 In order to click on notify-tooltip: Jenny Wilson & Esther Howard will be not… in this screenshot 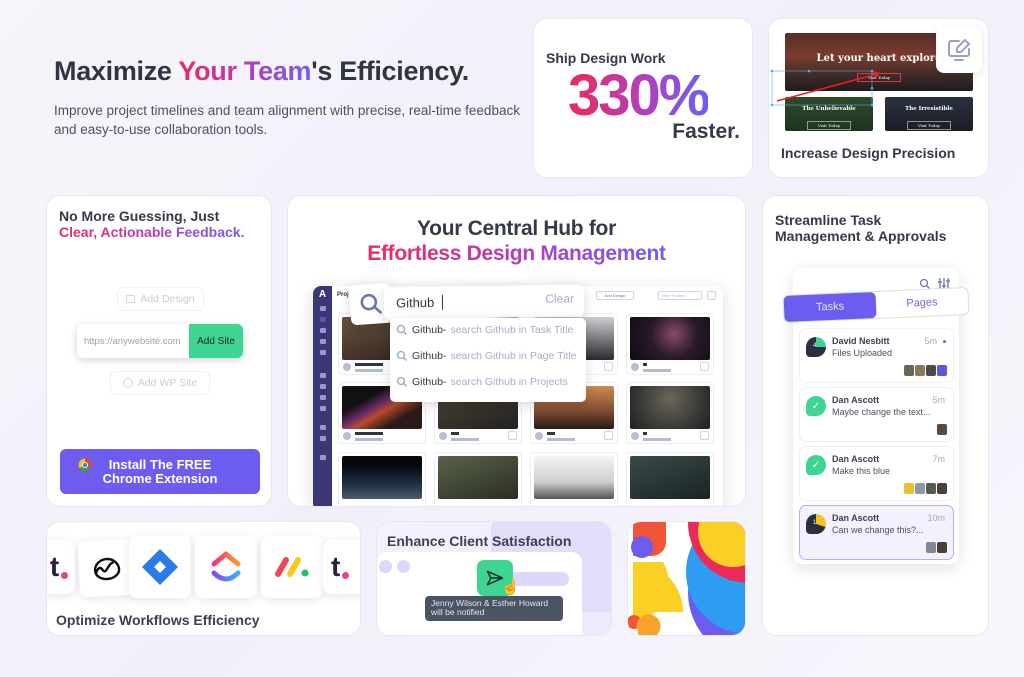, I will do `click(494, 608)`.